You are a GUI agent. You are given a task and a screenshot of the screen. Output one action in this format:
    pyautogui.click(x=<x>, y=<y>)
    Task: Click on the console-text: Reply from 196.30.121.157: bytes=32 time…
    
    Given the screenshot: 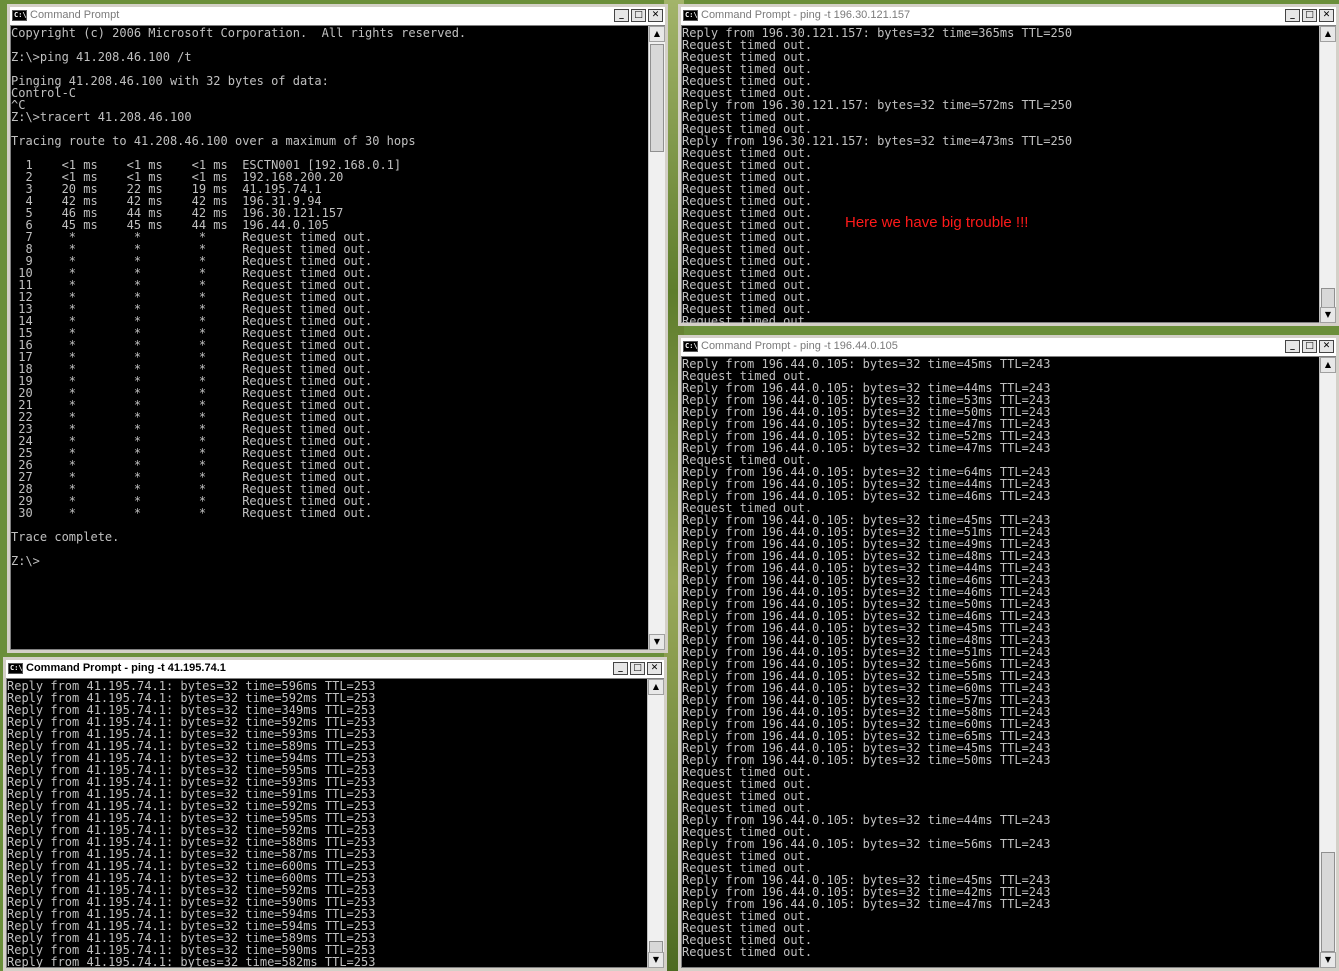 What is the action you would take?
    pyautogui.click(x=877, y=174)
    